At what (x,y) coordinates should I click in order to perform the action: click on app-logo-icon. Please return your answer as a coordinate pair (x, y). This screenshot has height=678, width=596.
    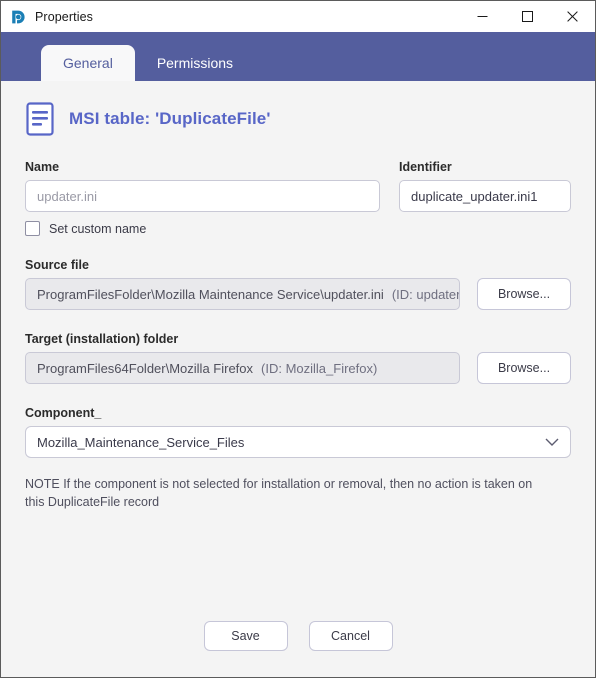
    Looking at the image, I should click on (18, 17).